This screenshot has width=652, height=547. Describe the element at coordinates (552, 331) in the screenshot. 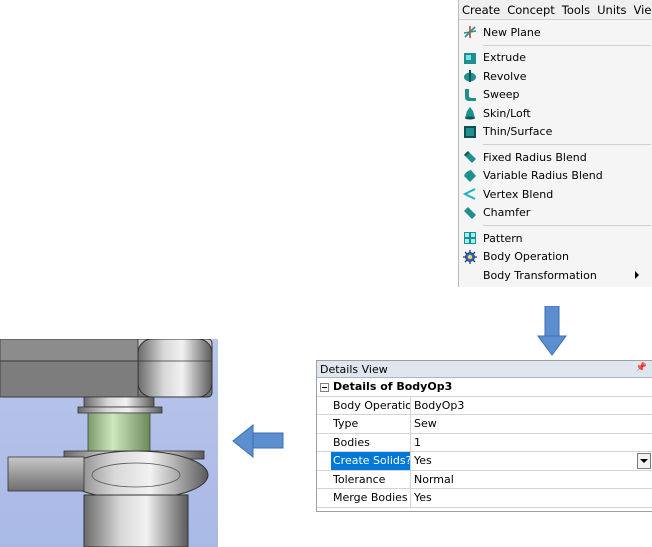

I see `down-arrow-icon` at that location.